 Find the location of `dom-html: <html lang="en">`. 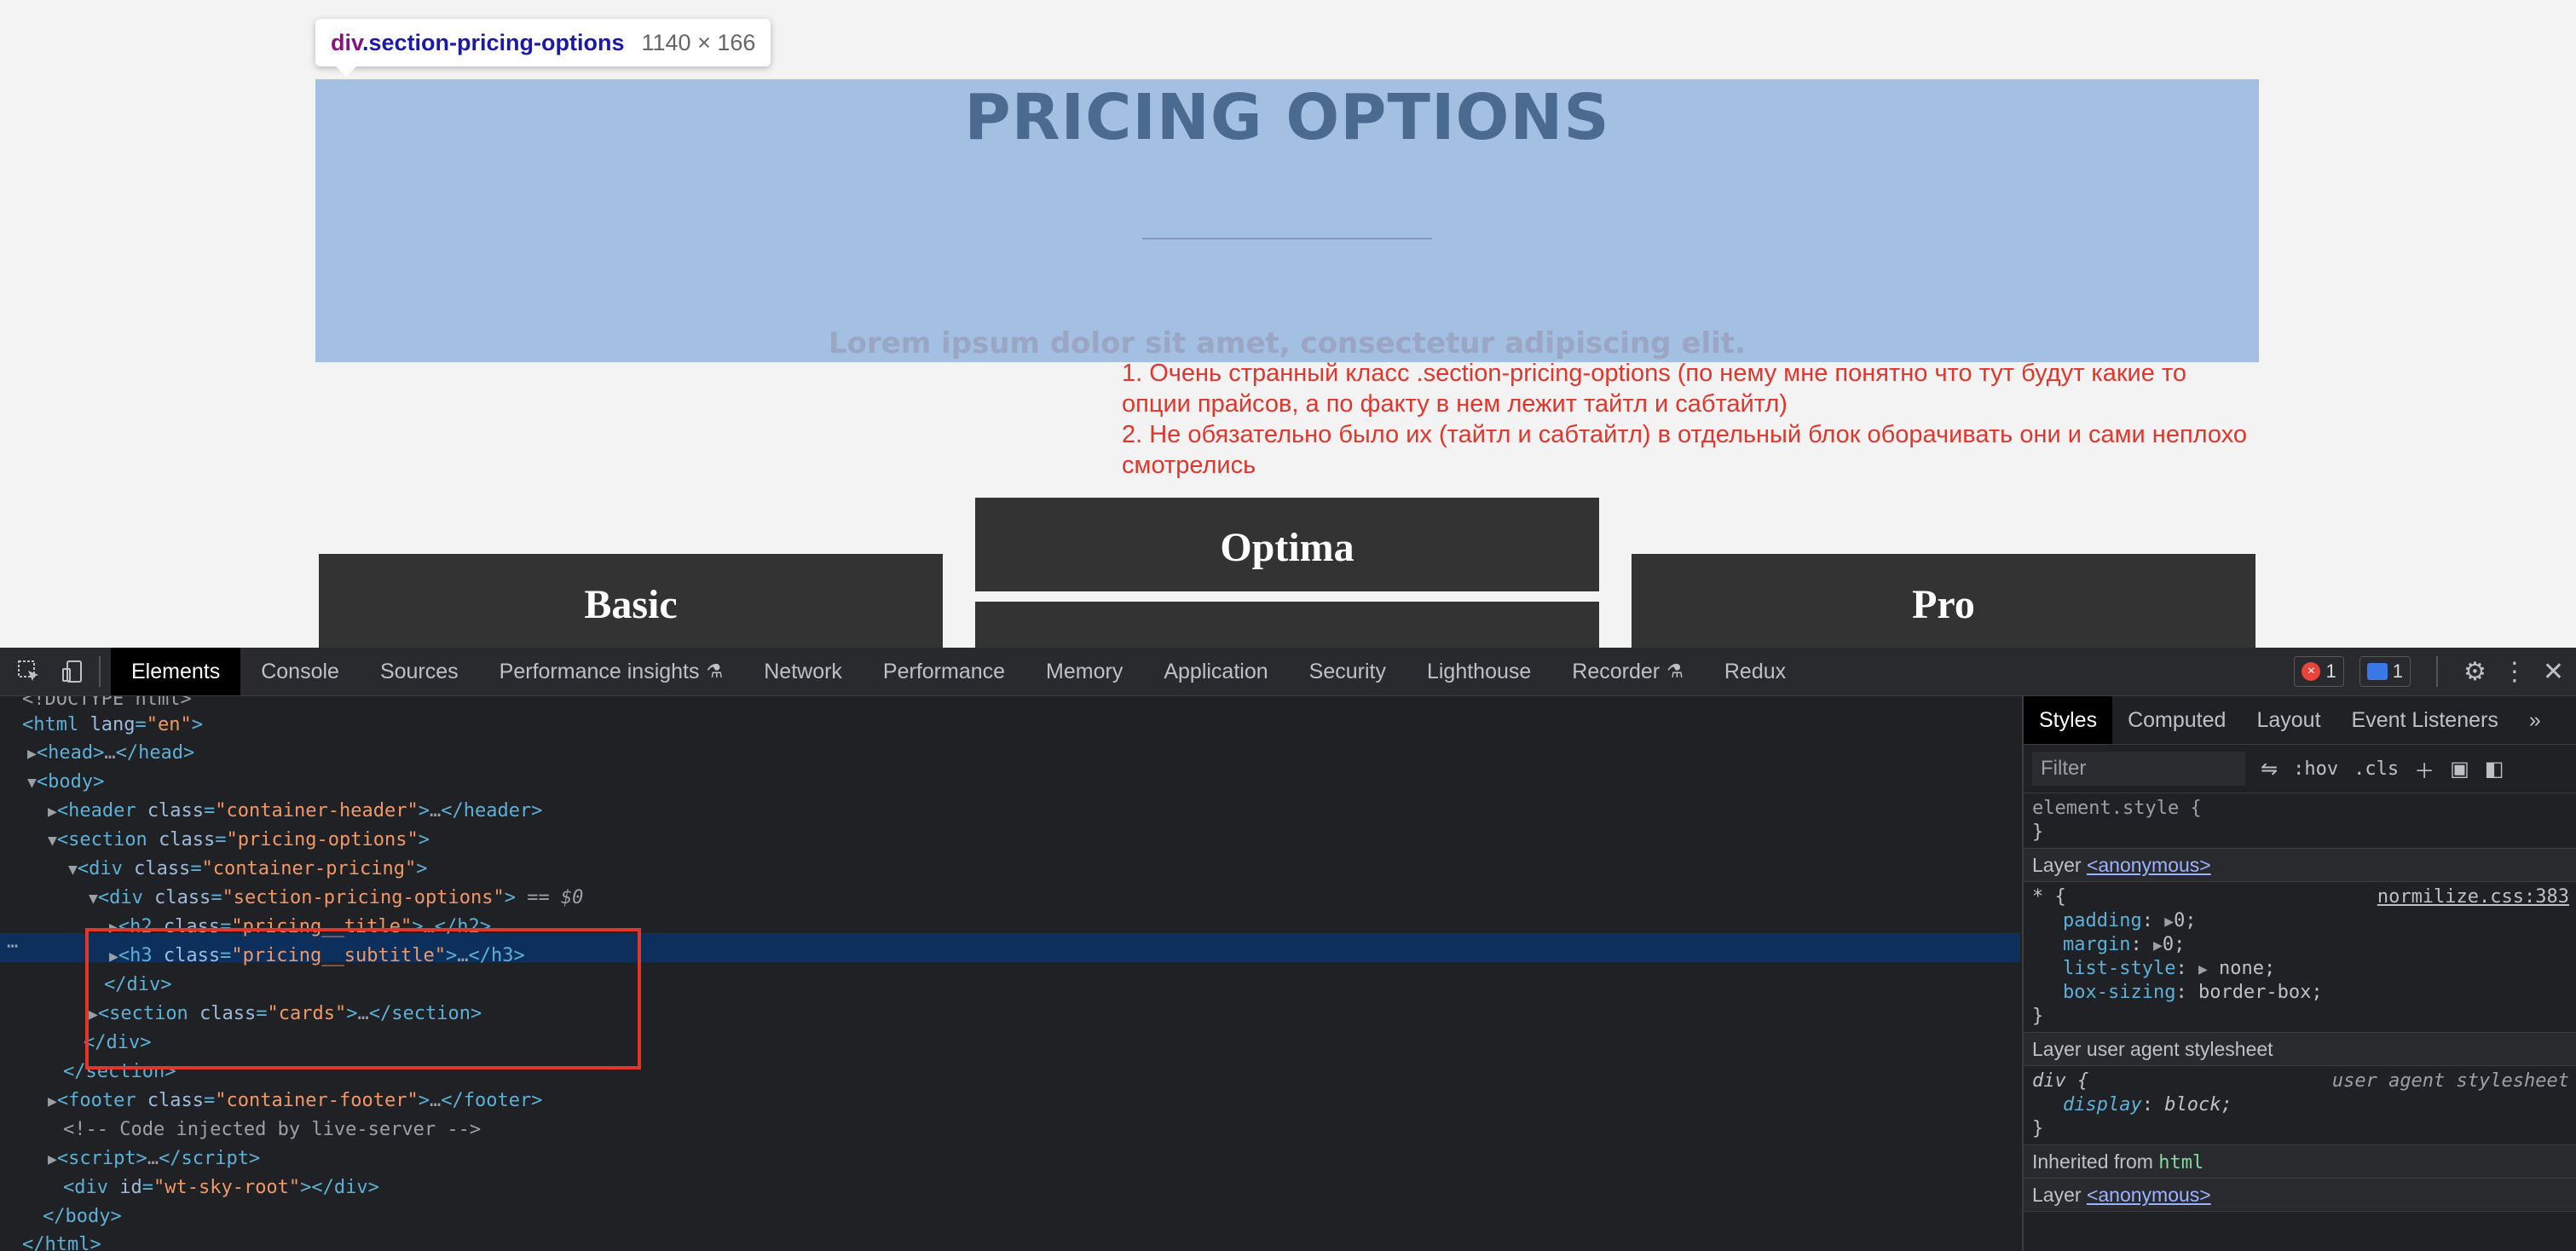

dom-html: <html lang="en"> is located at coordinates (112, 726).